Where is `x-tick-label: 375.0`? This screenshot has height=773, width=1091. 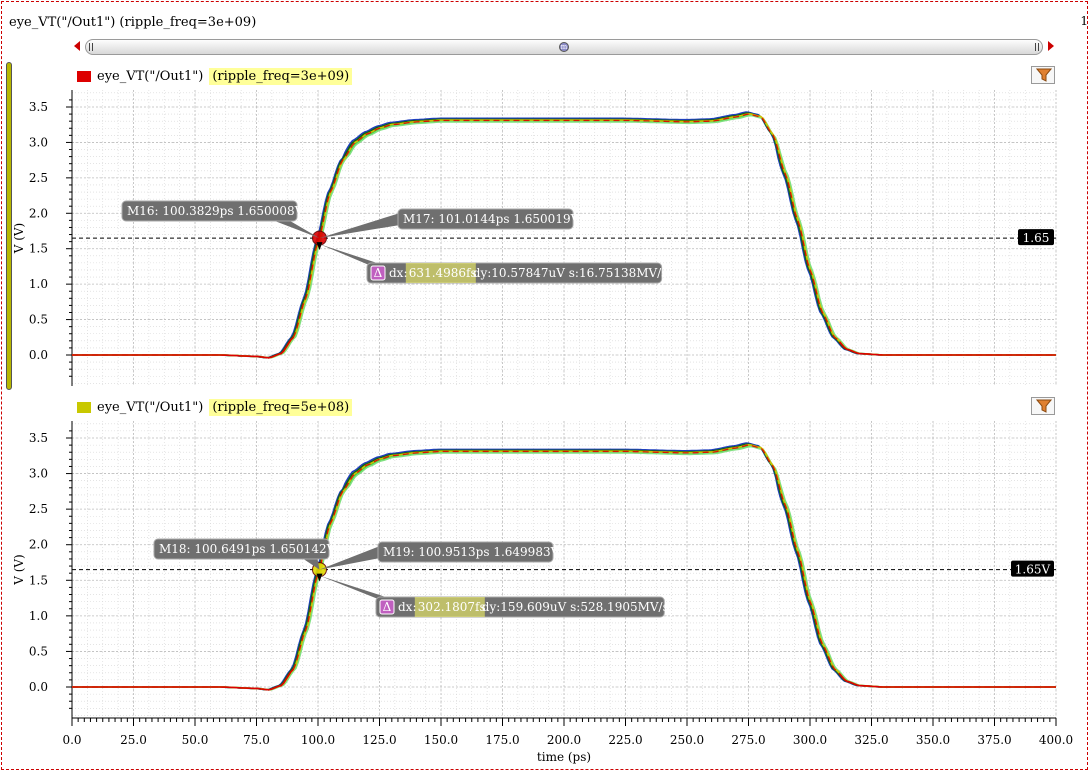 x-tick-label: 375.0 is located at coordinates (994, 740).